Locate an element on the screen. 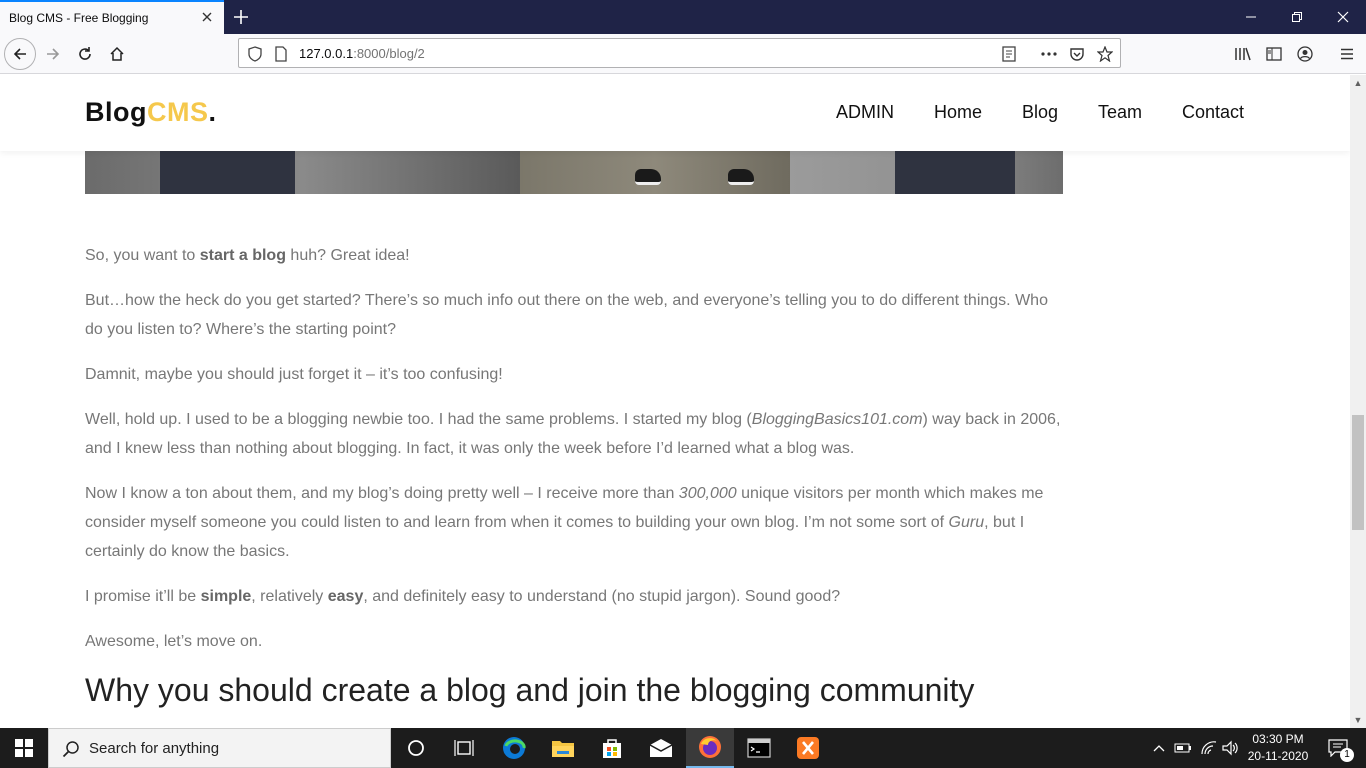  show-hidden-icons-button is located at coordinates (1159, 748).